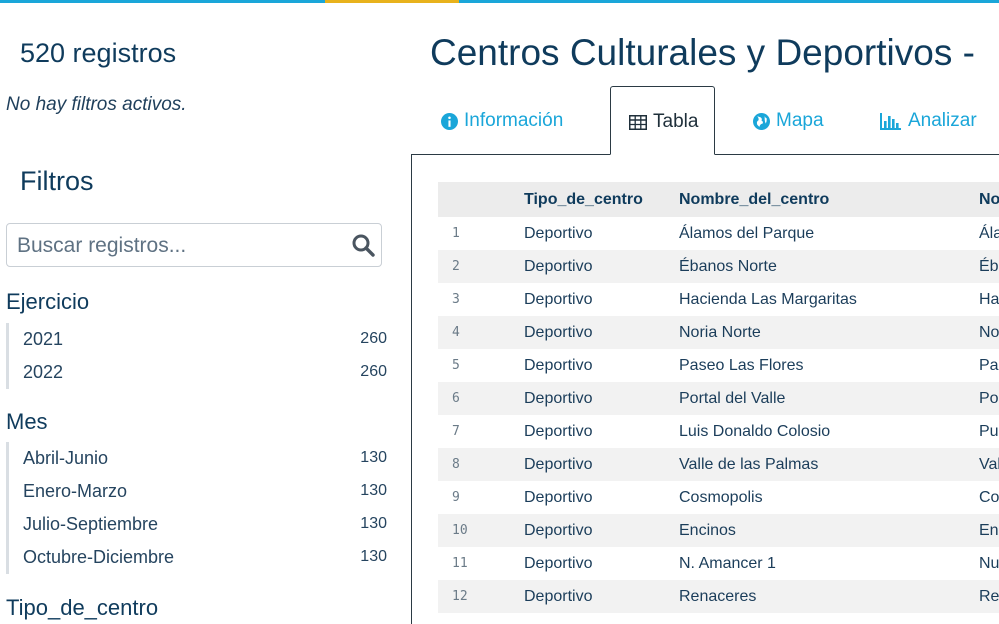 The image size is (999, 624). I want to click on tab-tabla: Tabla, so click(662, 120).